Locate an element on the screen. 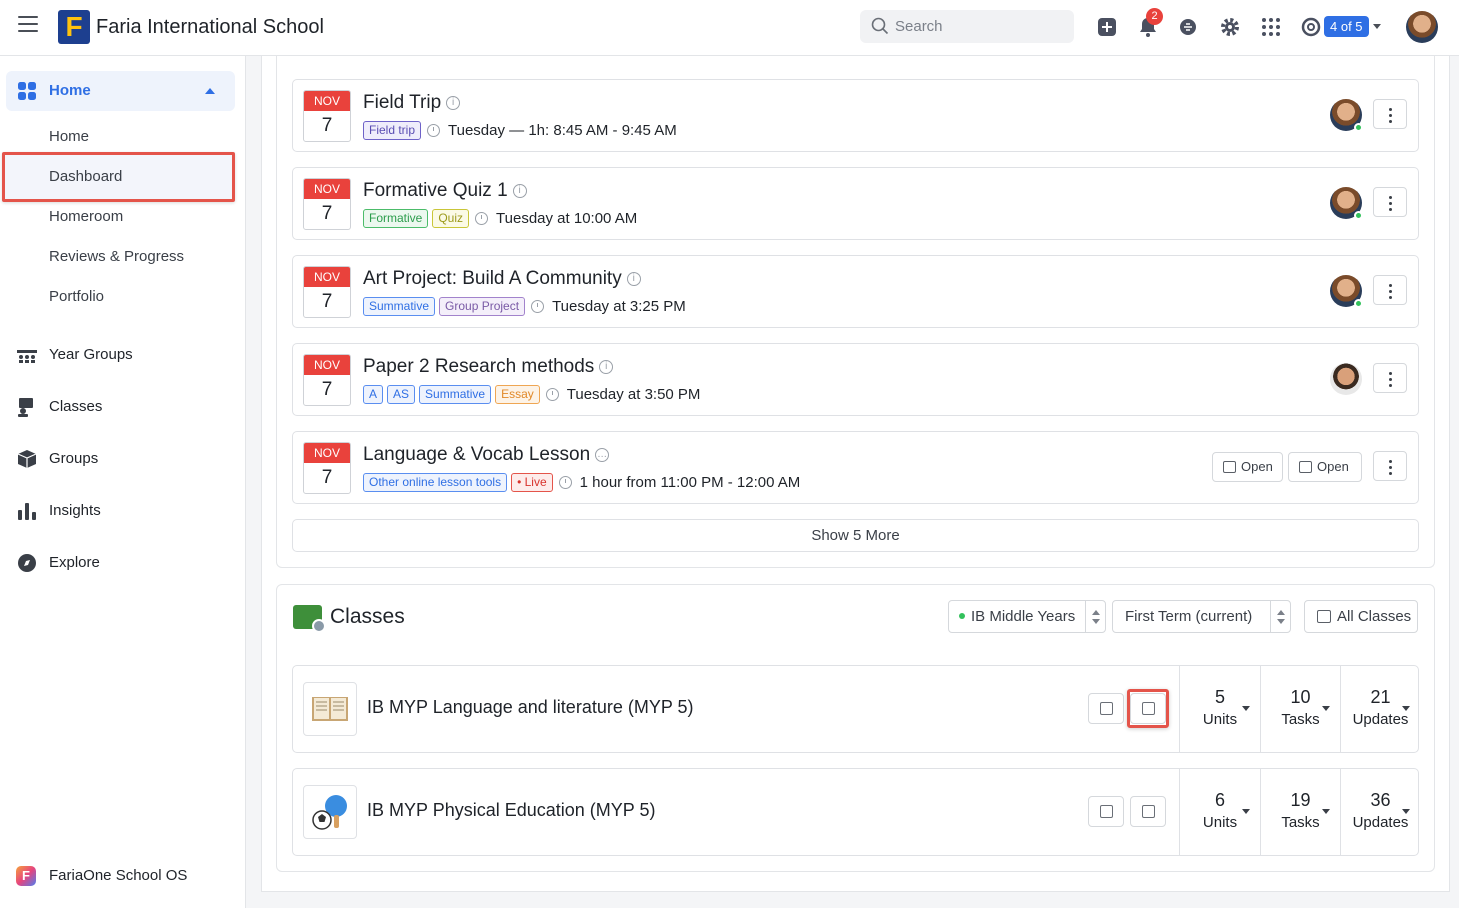 Image resolution: width=1459 pixels, height=908 pixels. sidebar-item-year-groups: Year Groups is located at coordinates (126, 355).